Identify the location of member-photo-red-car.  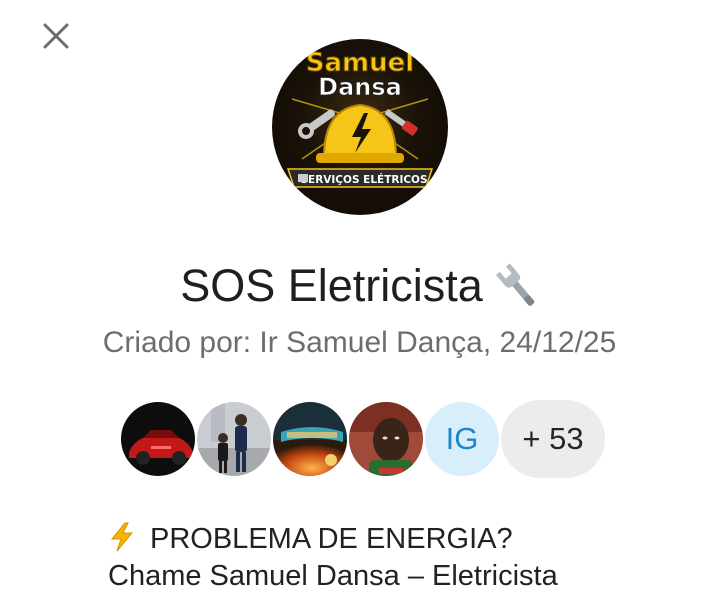
(158, 439).